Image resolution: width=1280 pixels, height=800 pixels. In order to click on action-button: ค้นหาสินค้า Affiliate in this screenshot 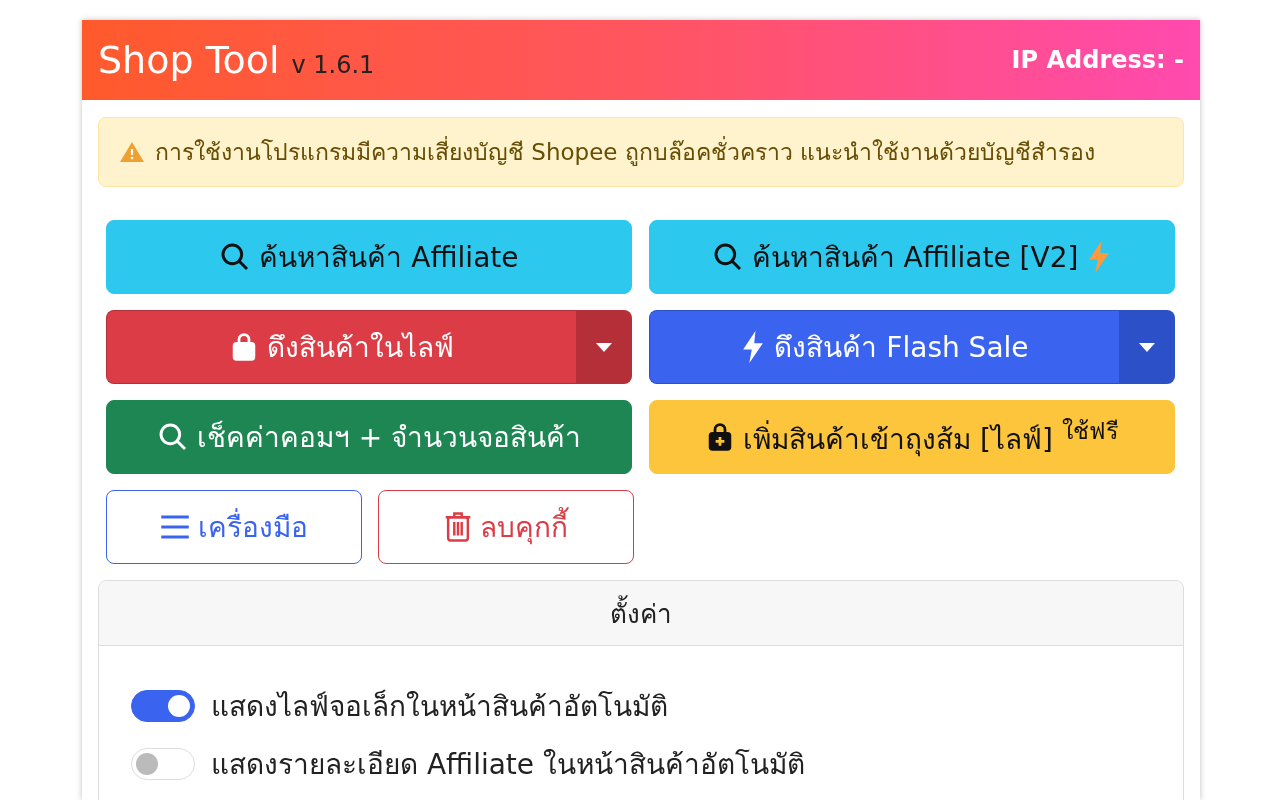, I will do `click(369, 257)`.